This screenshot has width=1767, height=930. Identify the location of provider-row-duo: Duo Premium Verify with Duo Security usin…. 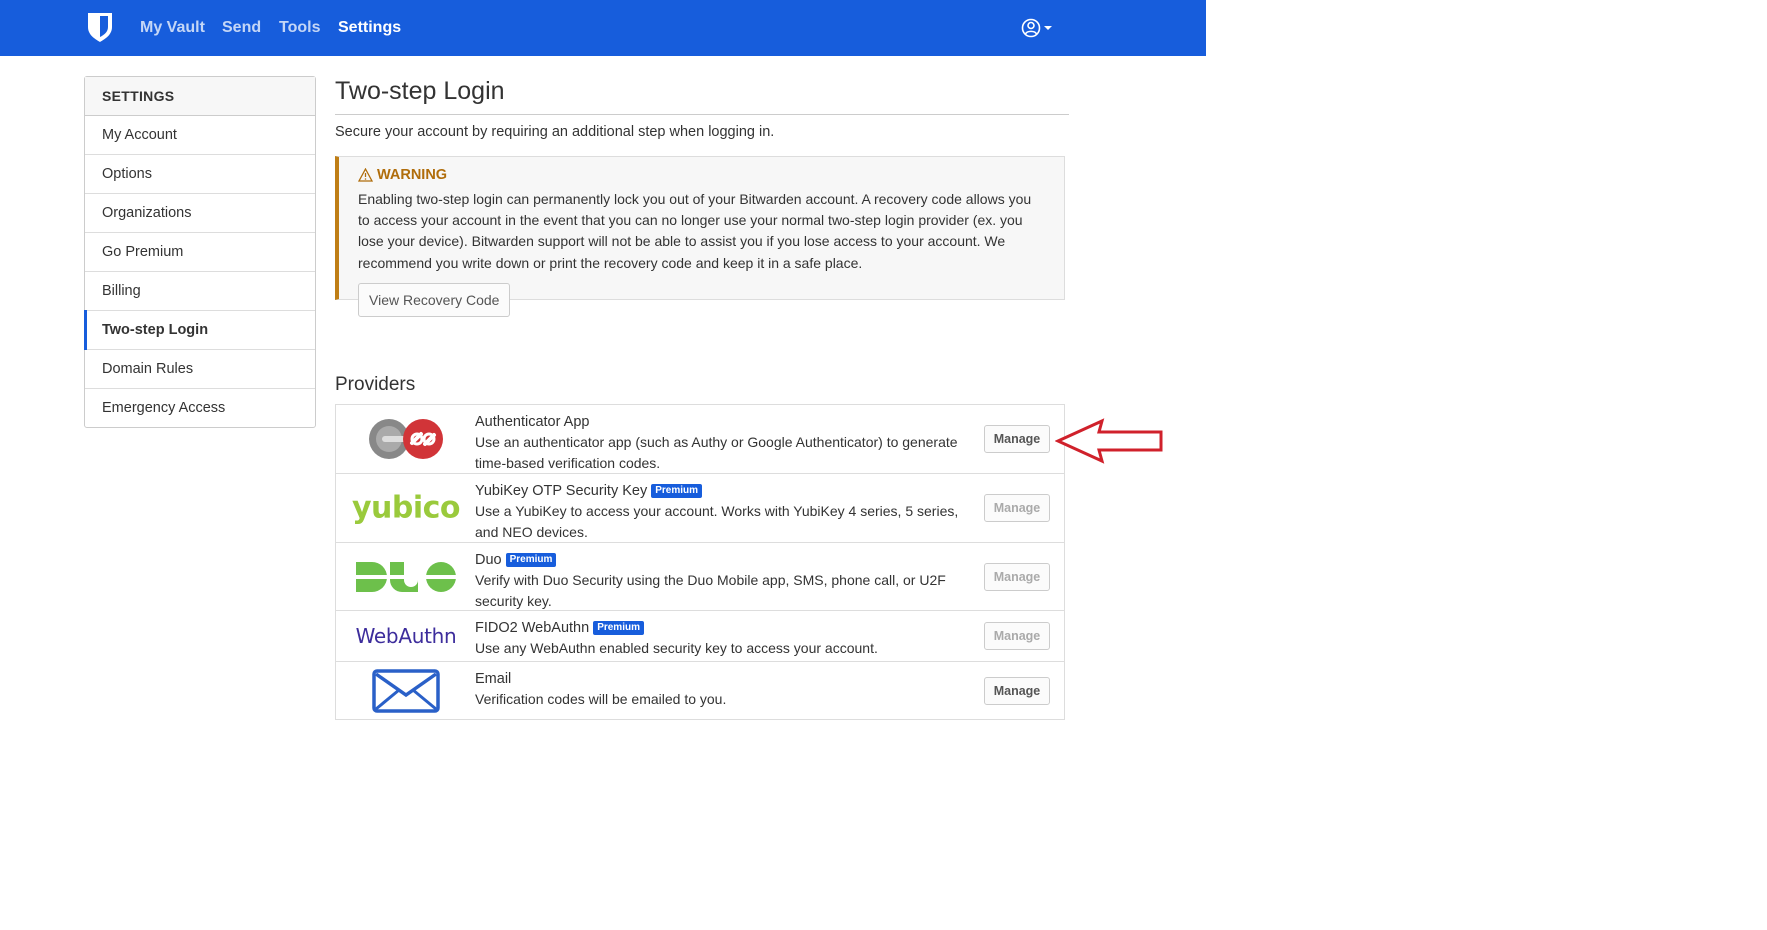
(700, 577).